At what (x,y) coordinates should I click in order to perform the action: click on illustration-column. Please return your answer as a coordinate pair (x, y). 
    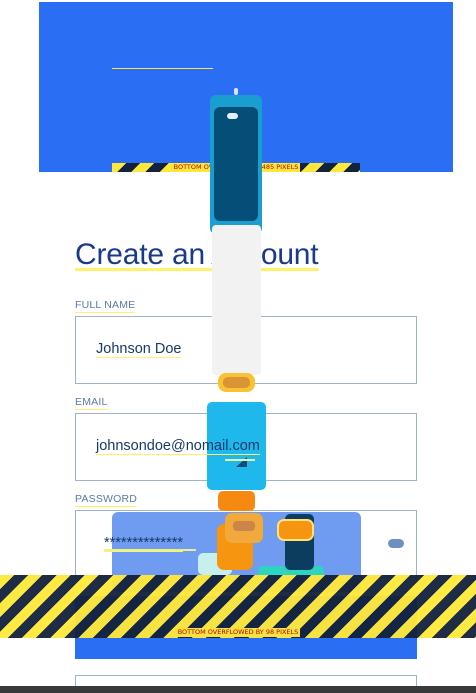
    Looking at the image, I should click on (236, 300).